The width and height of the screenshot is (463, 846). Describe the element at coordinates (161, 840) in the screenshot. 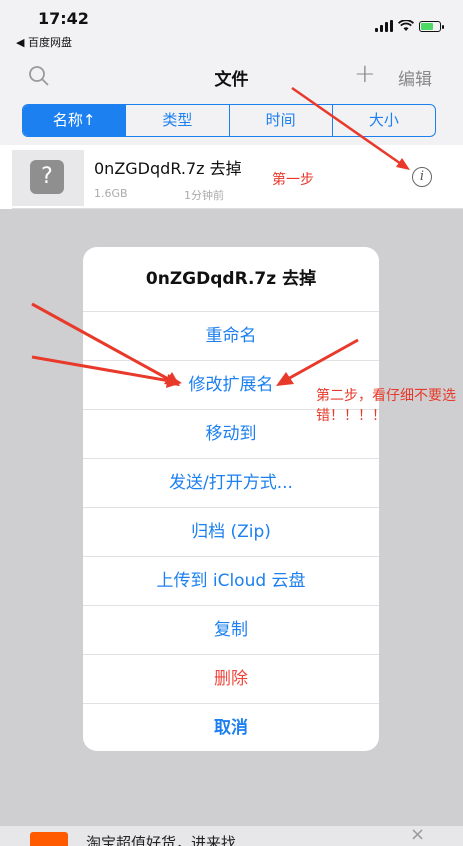

I see `ad-text: 淘宝超值好货，进来找` at that location.